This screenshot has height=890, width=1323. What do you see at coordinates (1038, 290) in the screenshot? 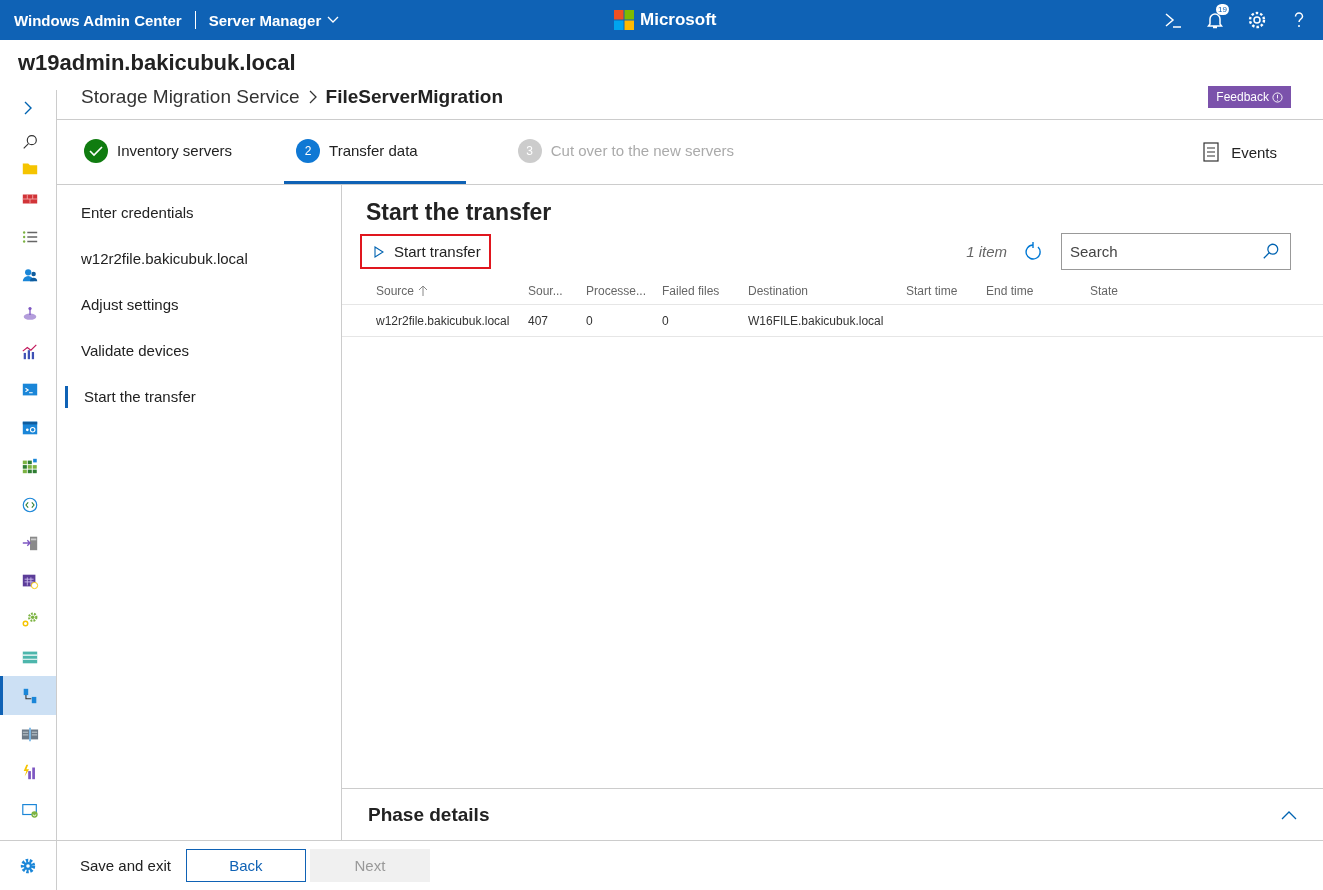
I see `column-header: End time` at bounding box center [1038, 290].